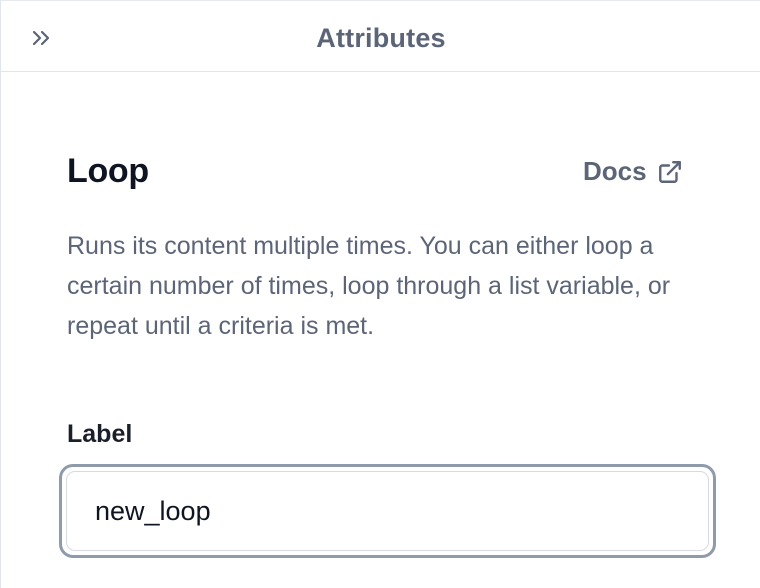  I want to click on docs-link-label: Docs, so click(615, 171).